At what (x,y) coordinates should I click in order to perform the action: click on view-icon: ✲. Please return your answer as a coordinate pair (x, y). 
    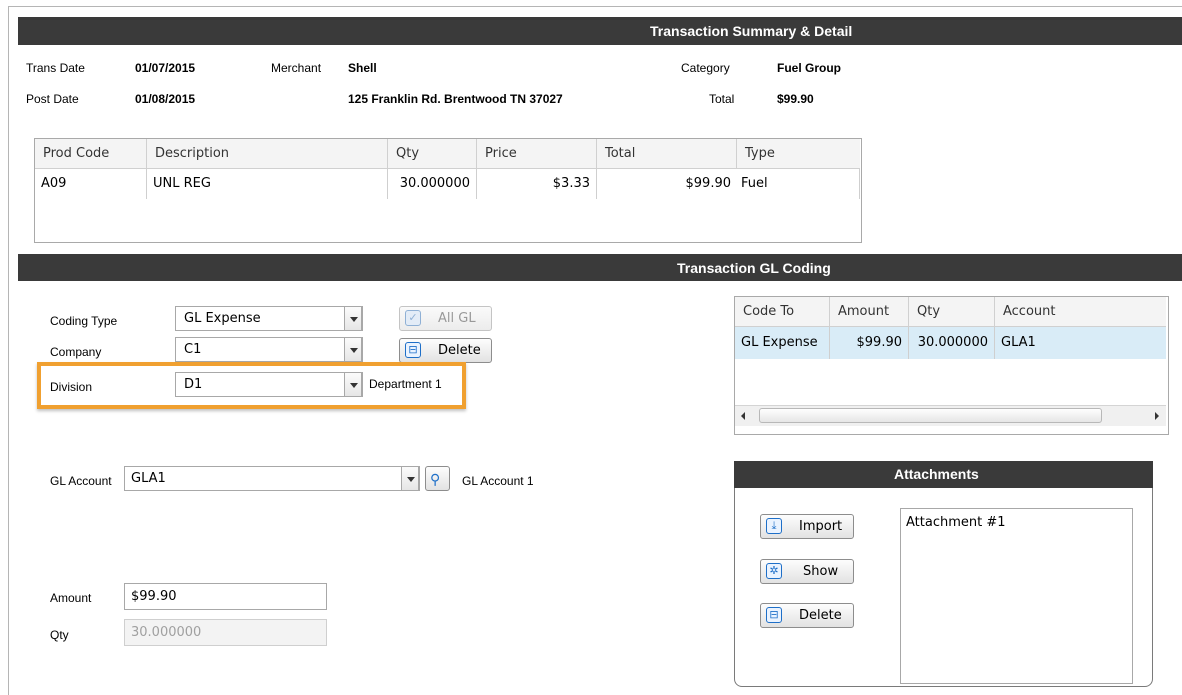
    Looking at the image, I should click on (774, 571).